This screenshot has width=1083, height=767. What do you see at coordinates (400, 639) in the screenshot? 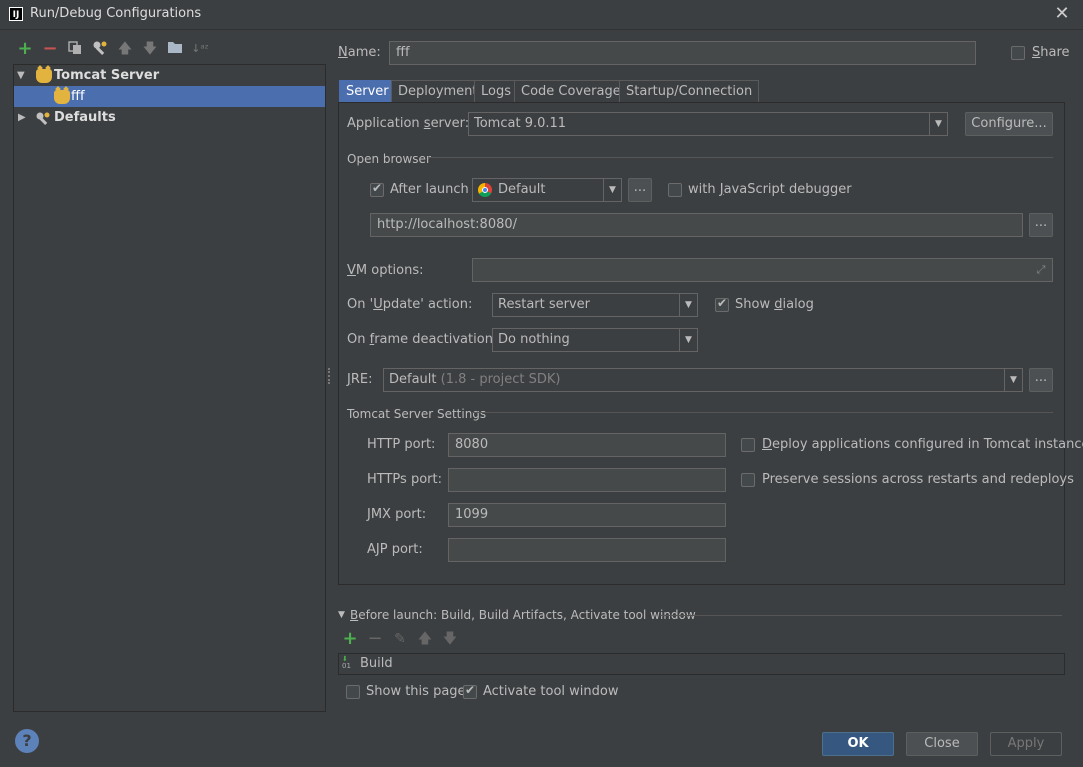
I see `edit-task-icon: ✎` at bounding box center [400, 639].